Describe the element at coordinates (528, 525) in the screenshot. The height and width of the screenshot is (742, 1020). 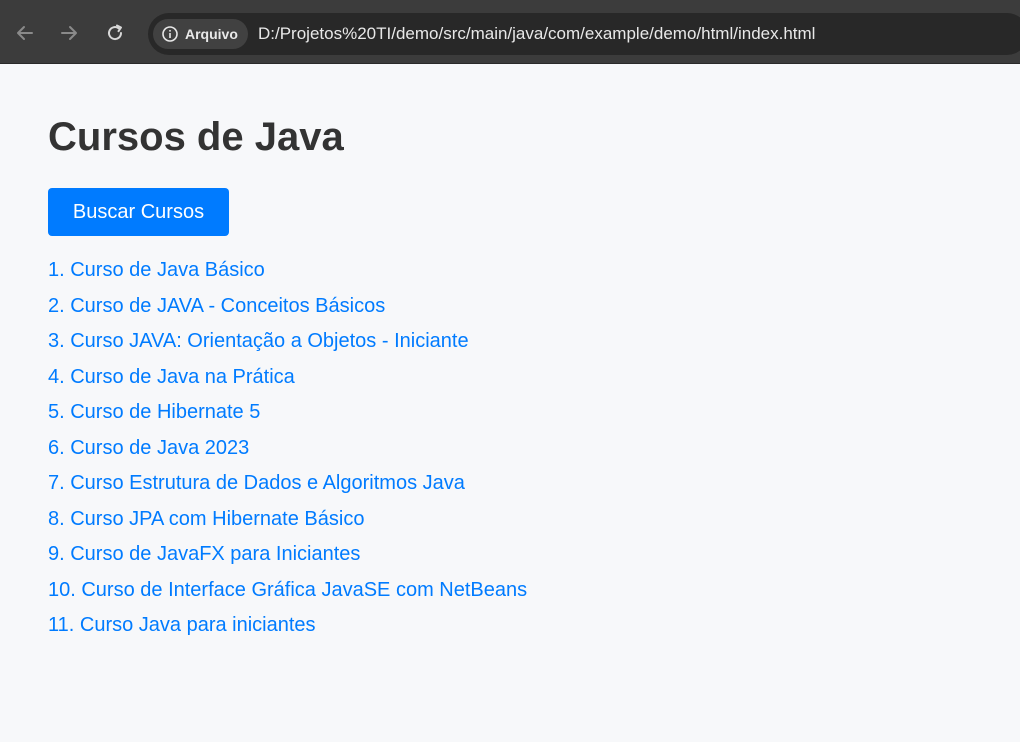
I see `course-item: 8. Curso JPA com Hibernate Básico` at that location.